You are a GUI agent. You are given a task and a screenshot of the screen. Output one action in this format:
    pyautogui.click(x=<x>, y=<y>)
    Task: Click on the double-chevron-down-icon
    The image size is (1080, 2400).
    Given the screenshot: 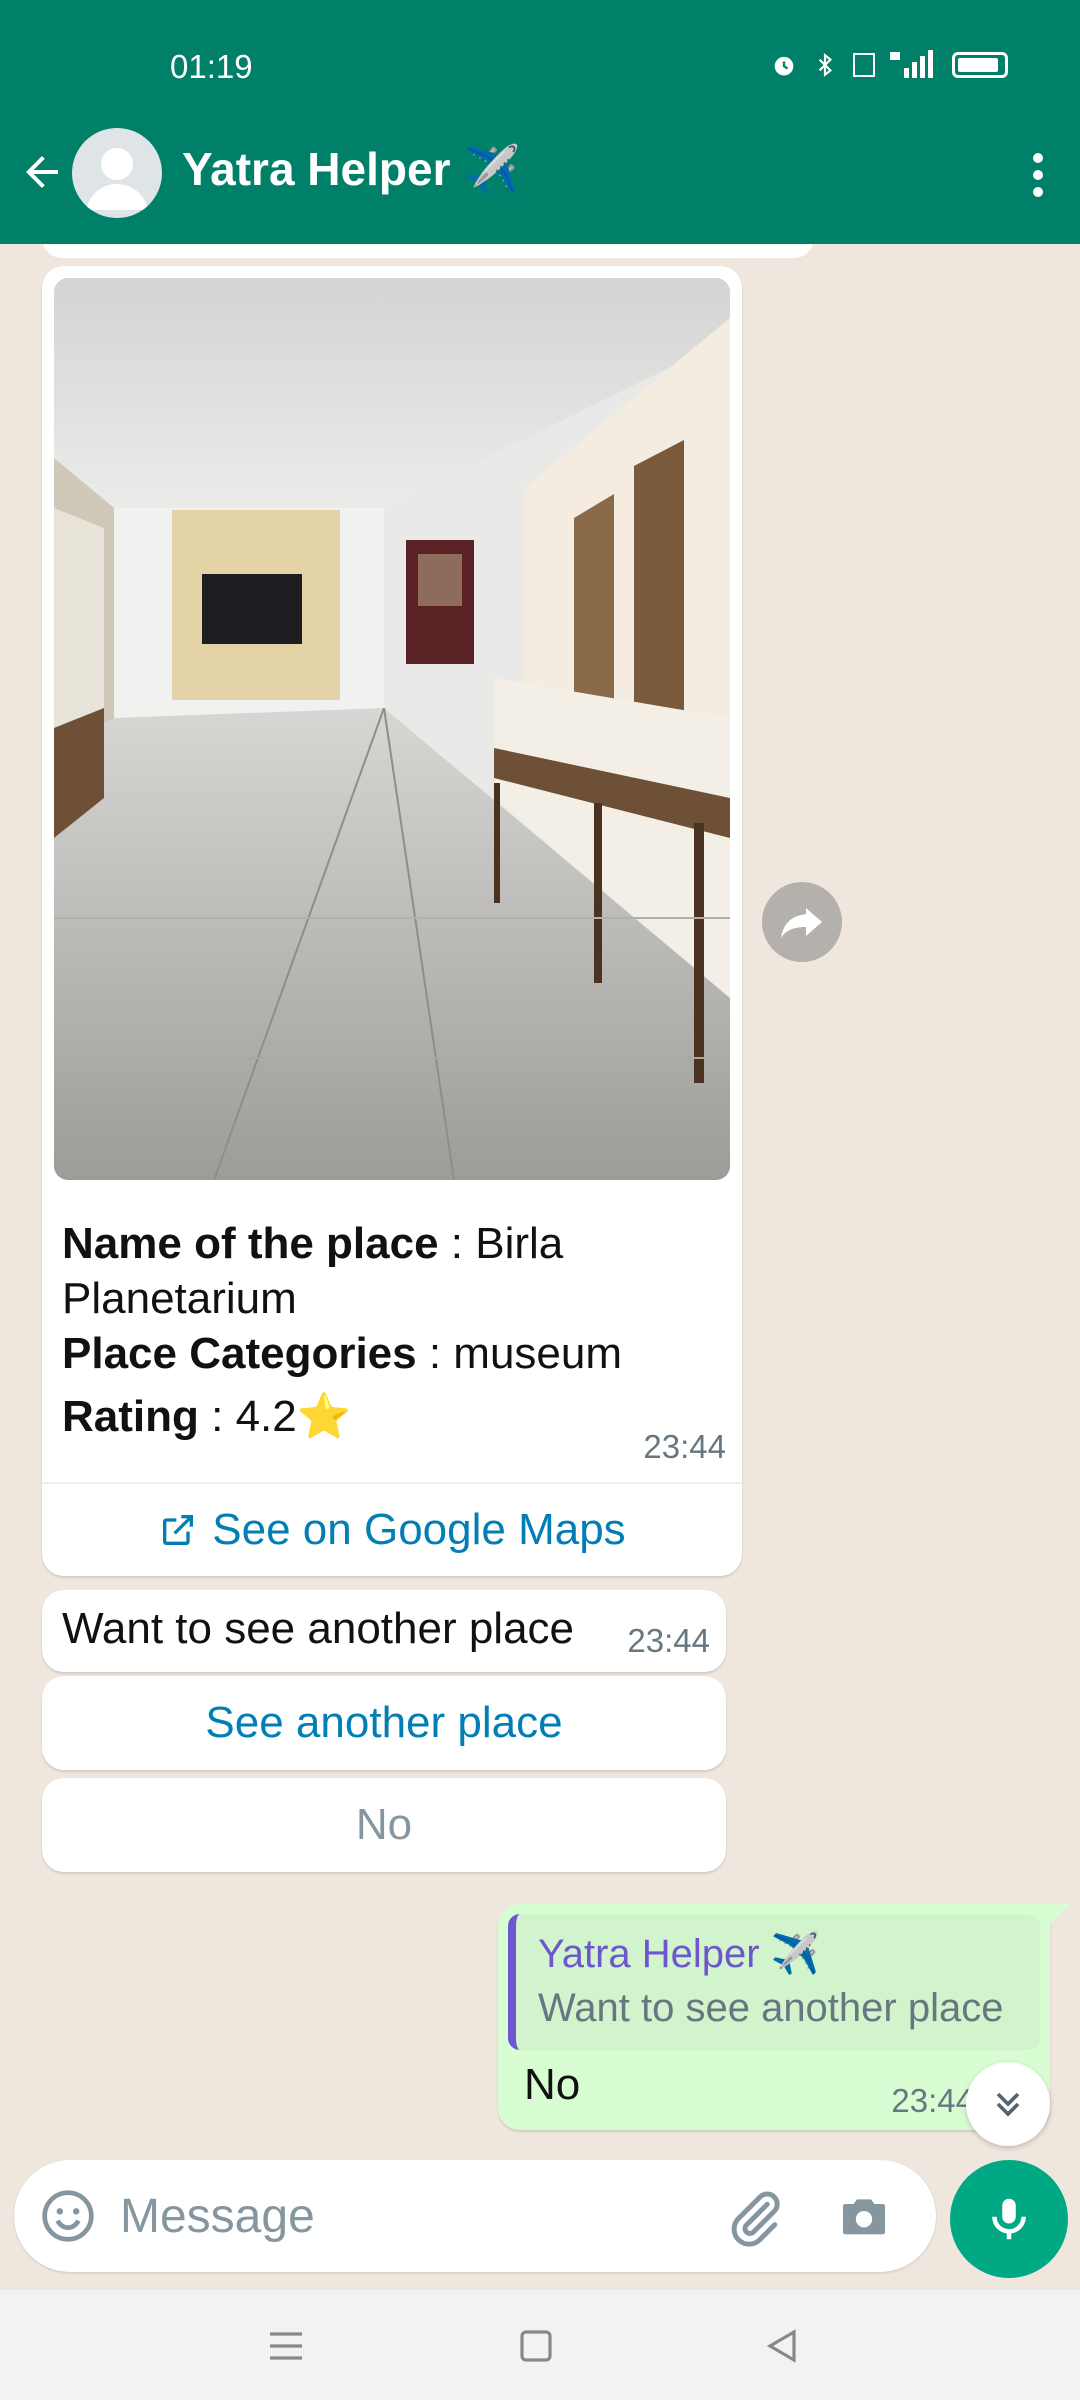 What is the action you would take?
    pyautogui.click(x=1008, y=2104)
    